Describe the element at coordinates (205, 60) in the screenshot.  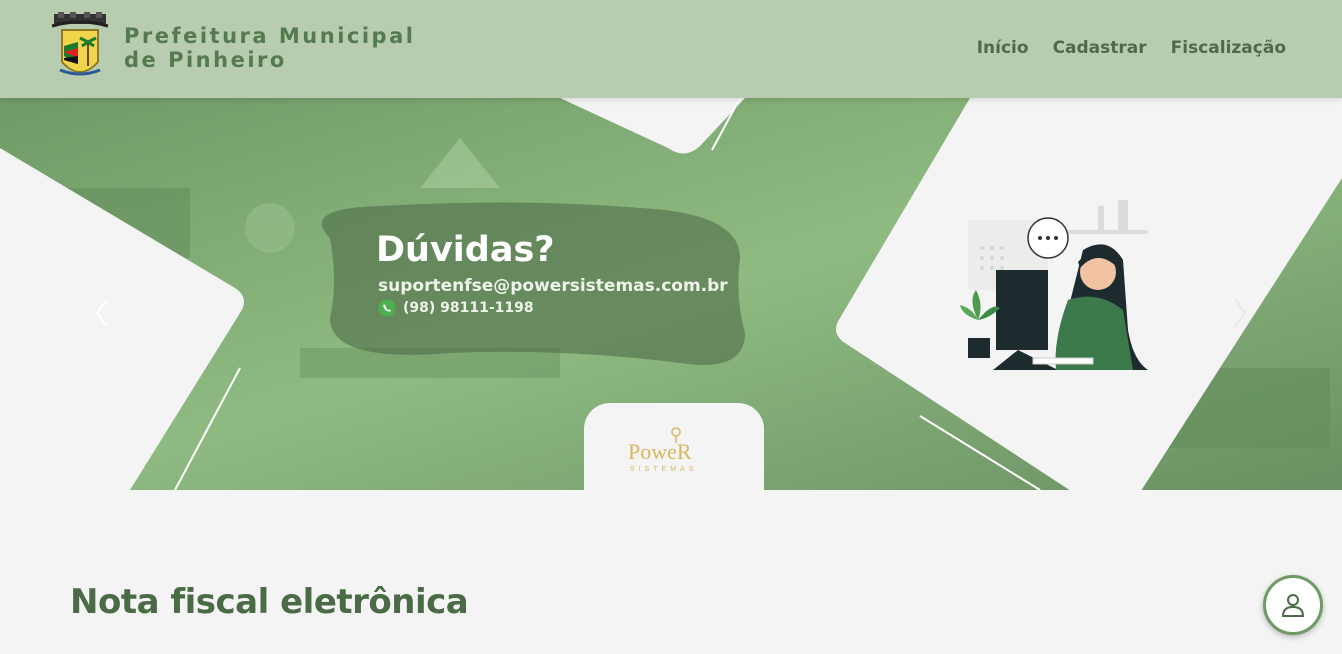
I see `brand-line-2: de Pinheiro` at that location.